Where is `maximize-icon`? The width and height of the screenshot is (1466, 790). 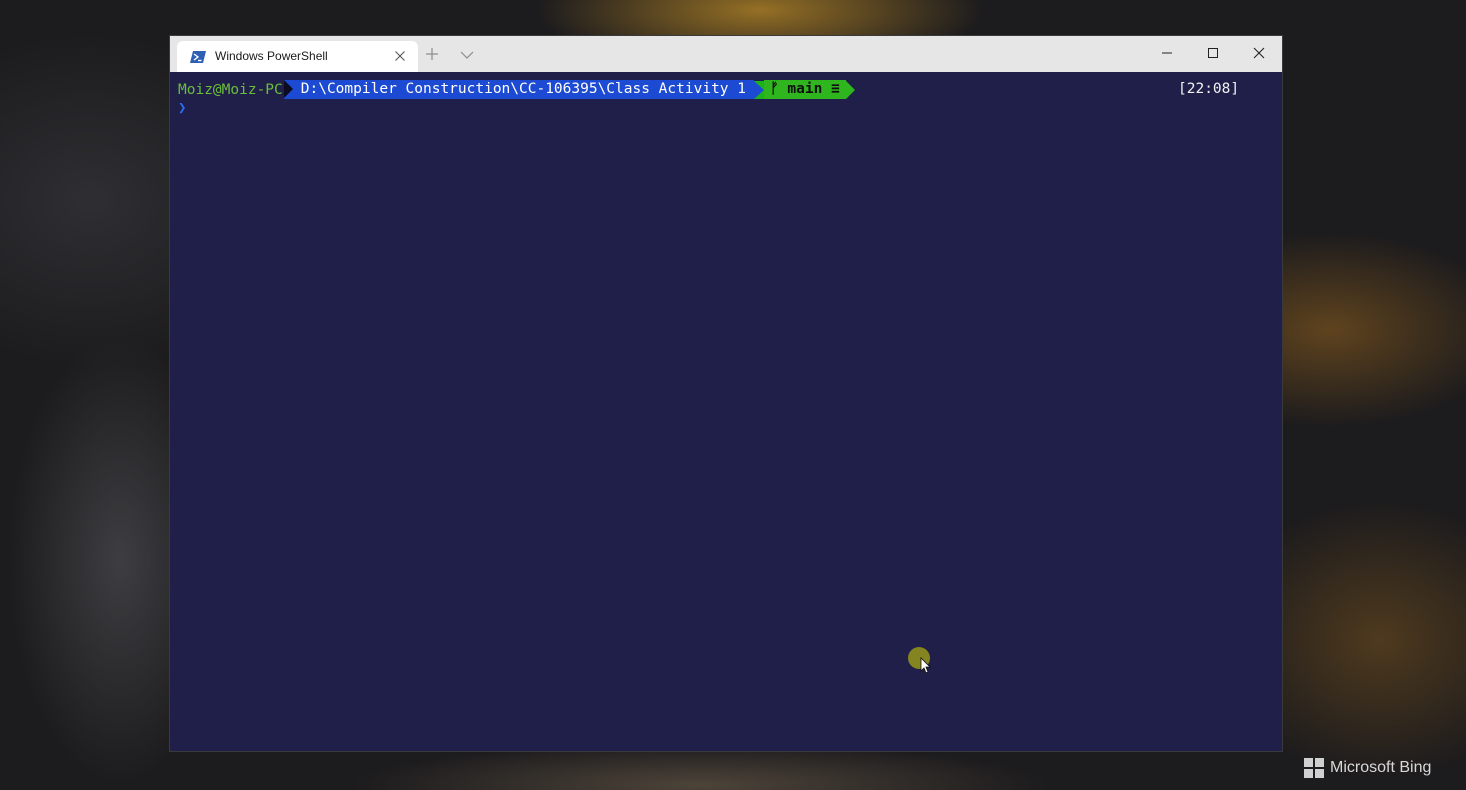 maximize-icon is located at coordinates (1213, 53).